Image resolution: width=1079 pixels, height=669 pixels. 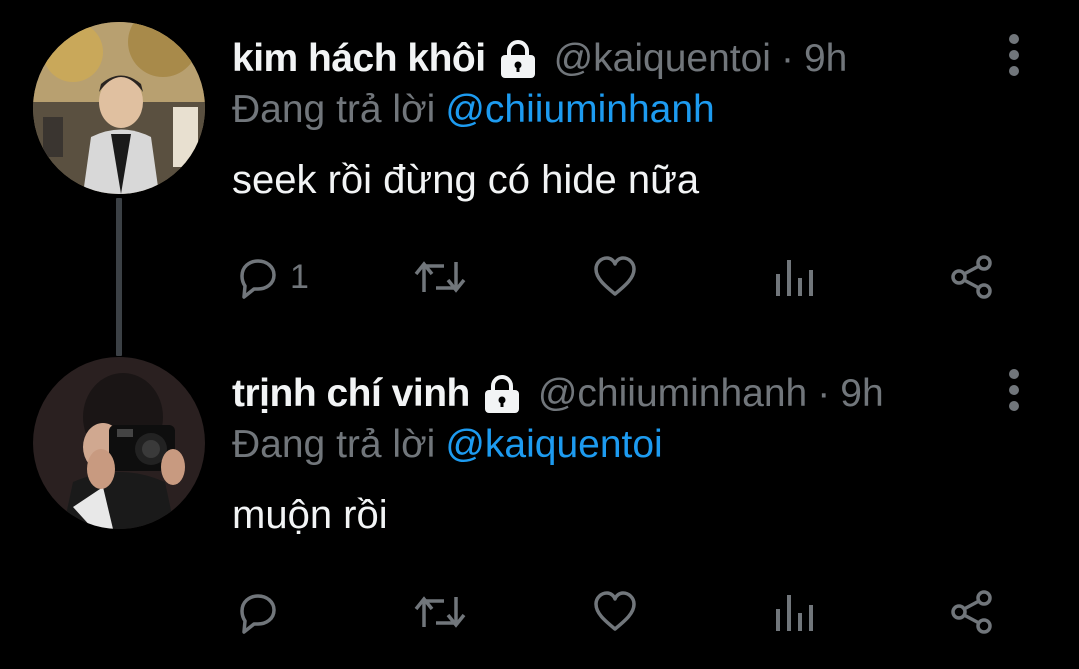 What do you see at coordinates (119, 277) in the screenshot?
I see `thread-connector` at bounding box center [119, 277].